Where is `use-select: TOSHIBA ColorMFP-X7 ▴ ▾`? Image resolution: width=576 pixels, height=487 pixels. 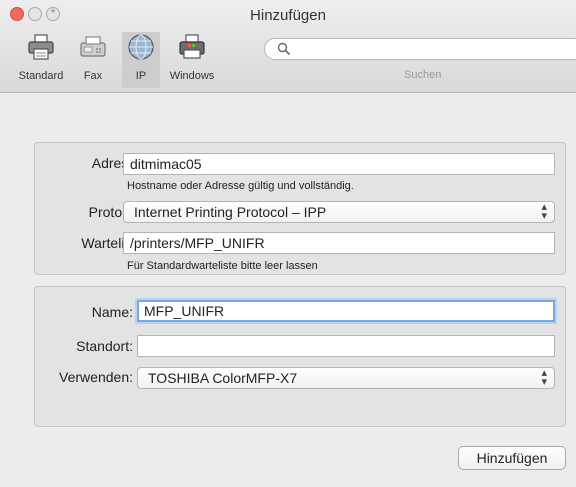 use-select: TOSHIBA ColorMFP-X7 ▴ ▾ is located at coordinates (346, 378).